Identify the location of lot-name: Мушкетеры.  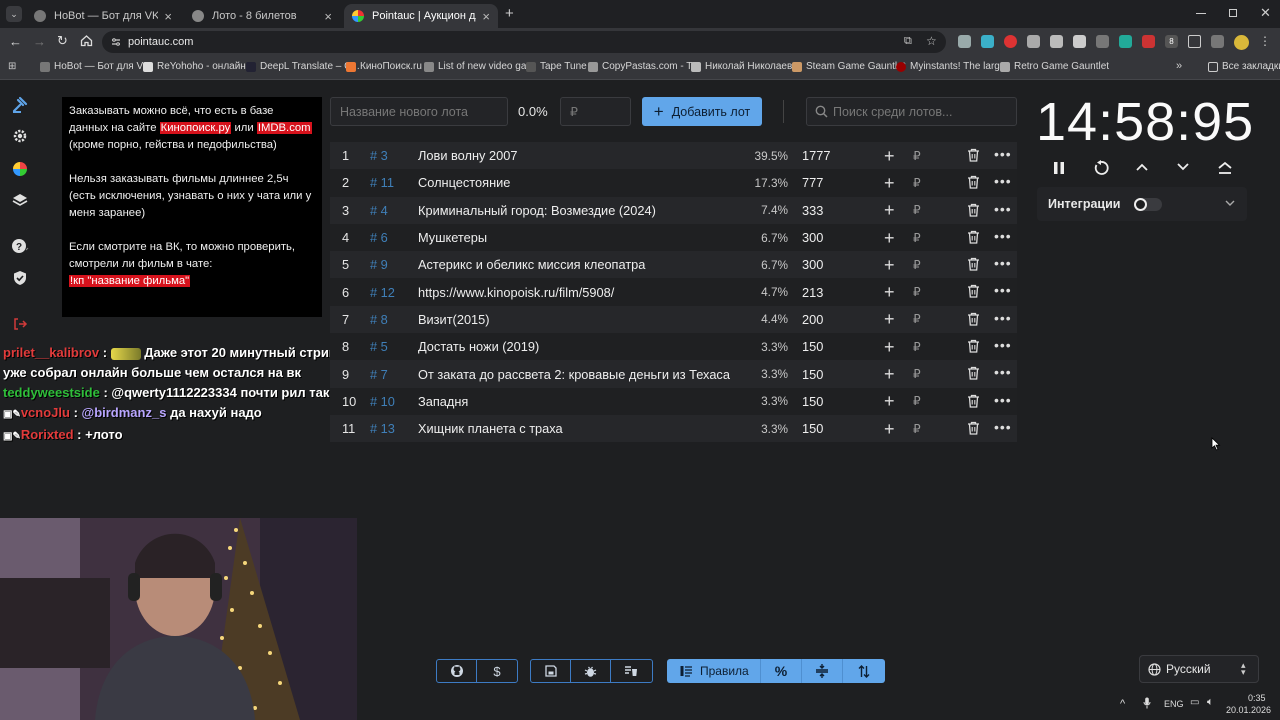
(452, 237).